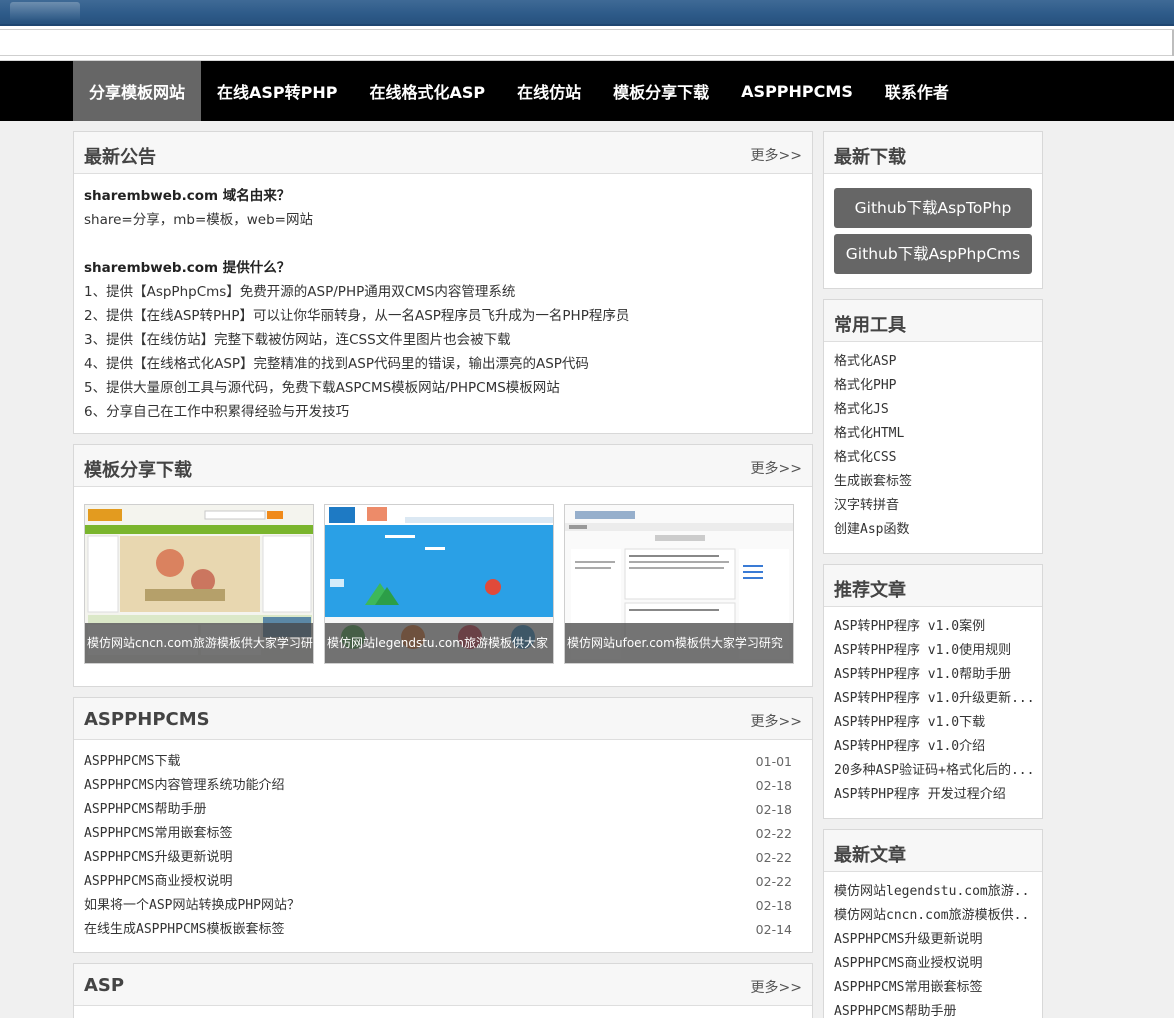 Image resolution: width=1174 pixels, height=1018 pixels. I want to click on templates-header: 模板分享下载 更多>>, so click(443, 466).